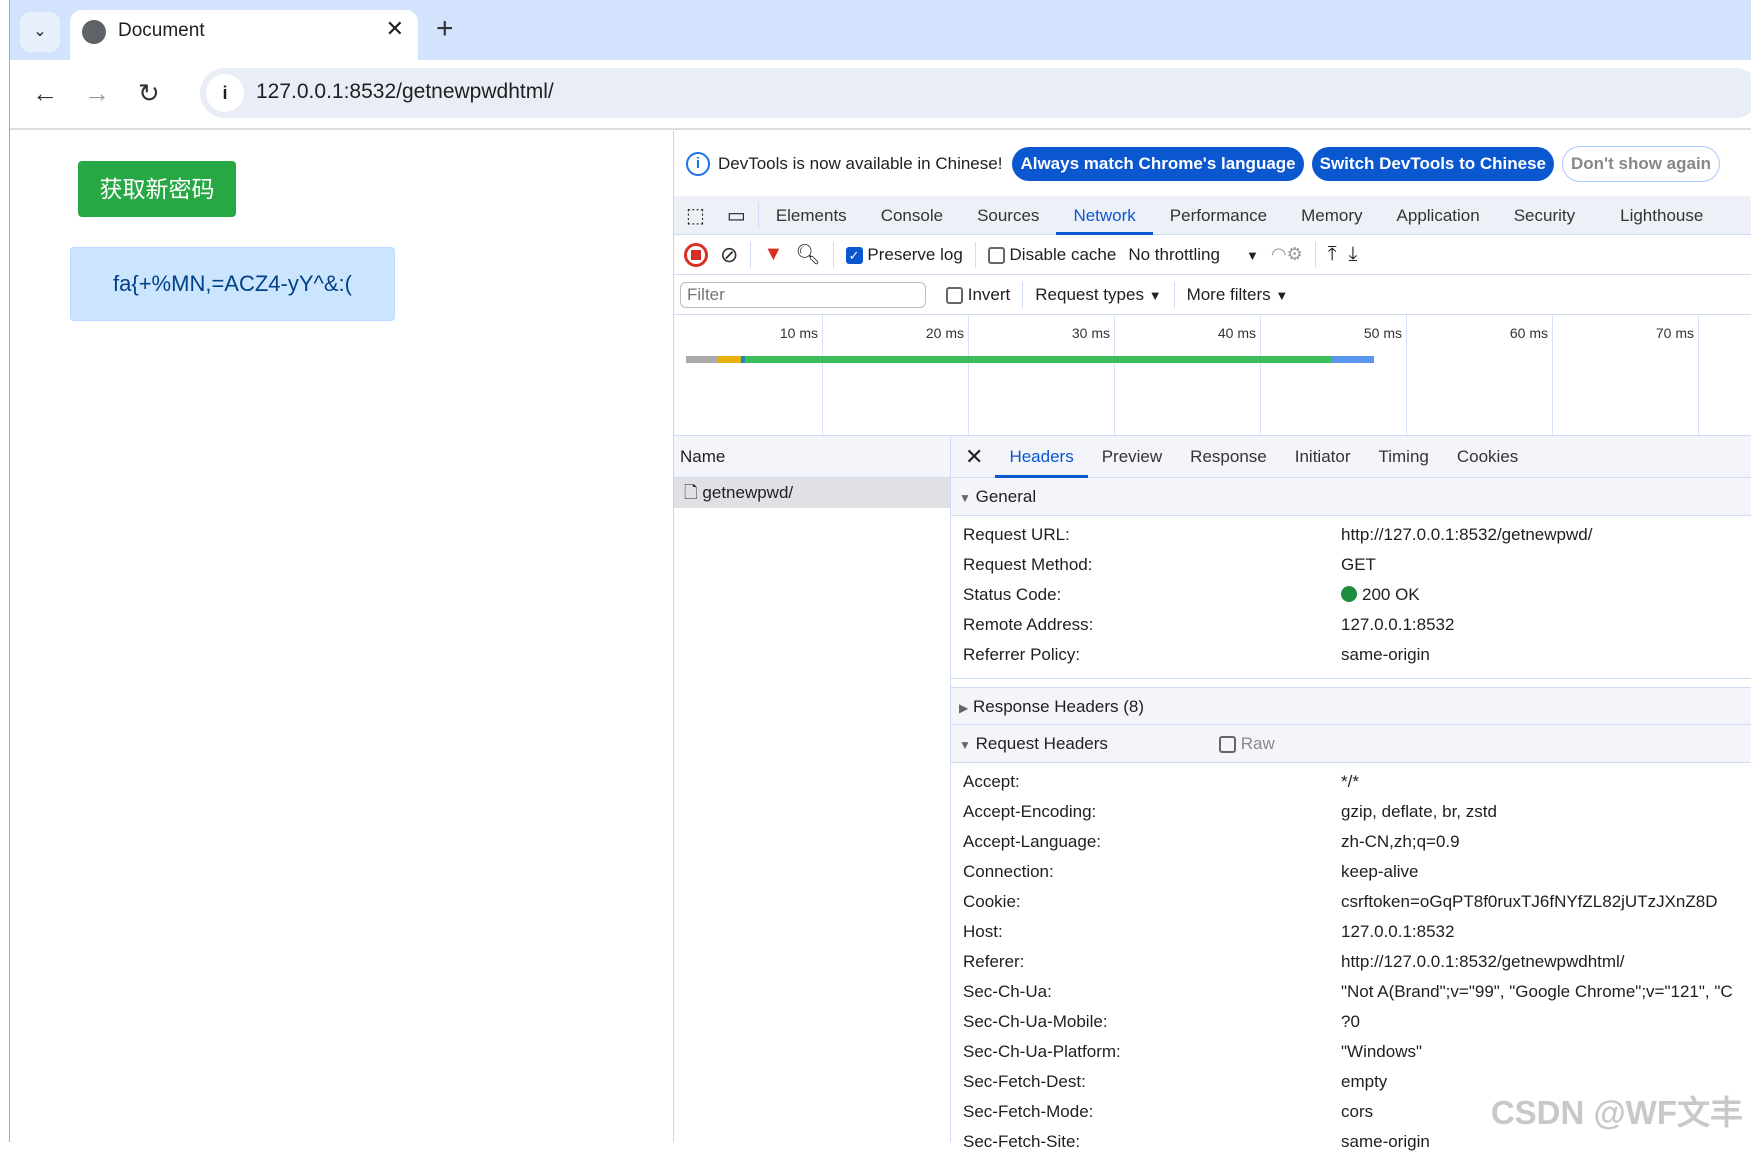  What do you see at coordinates (445, 29) in the screenshot?
I see `new-tab-button: +` at bounding box center [445, 29].